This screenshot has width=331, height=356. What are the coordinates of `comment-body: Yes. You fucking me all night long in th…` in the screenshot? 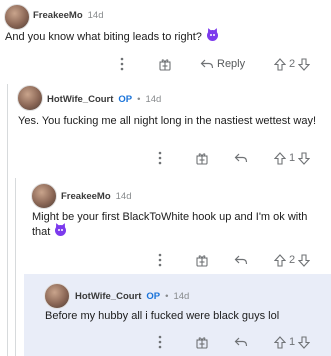 It's located at (167, 121).